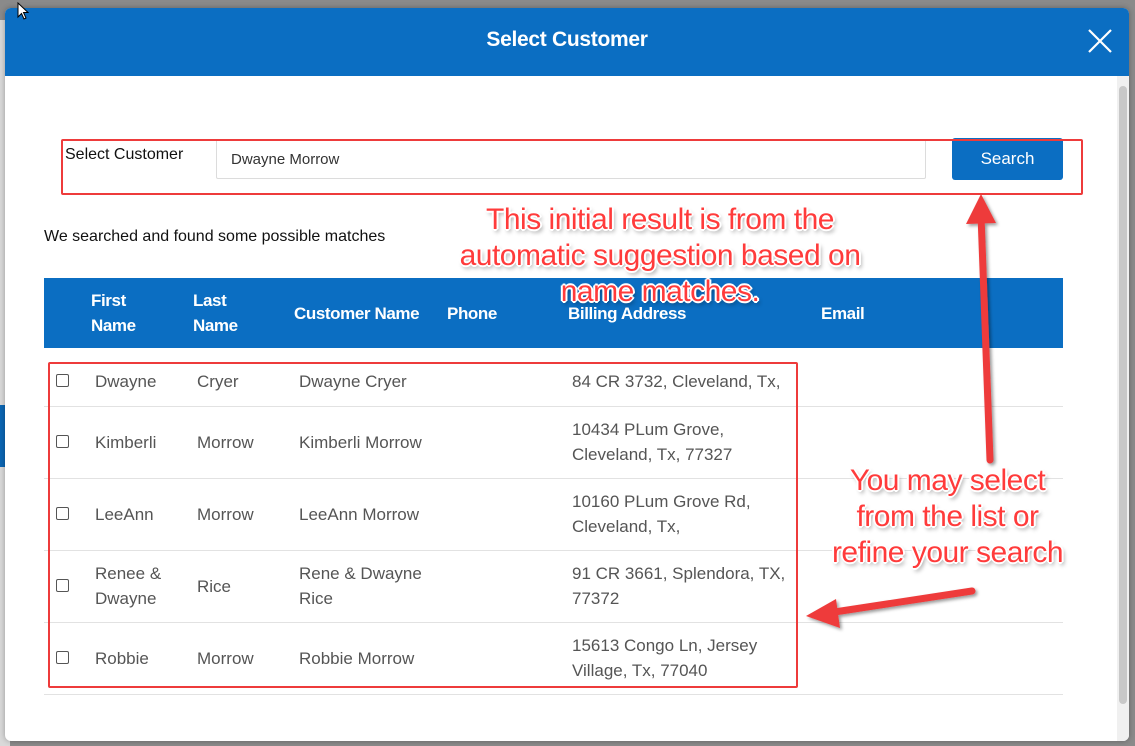  What do you see at coordinates (23, 11) in the screenshot?
I see `mouse-cursor-icon` at bounding box center [23, 11].